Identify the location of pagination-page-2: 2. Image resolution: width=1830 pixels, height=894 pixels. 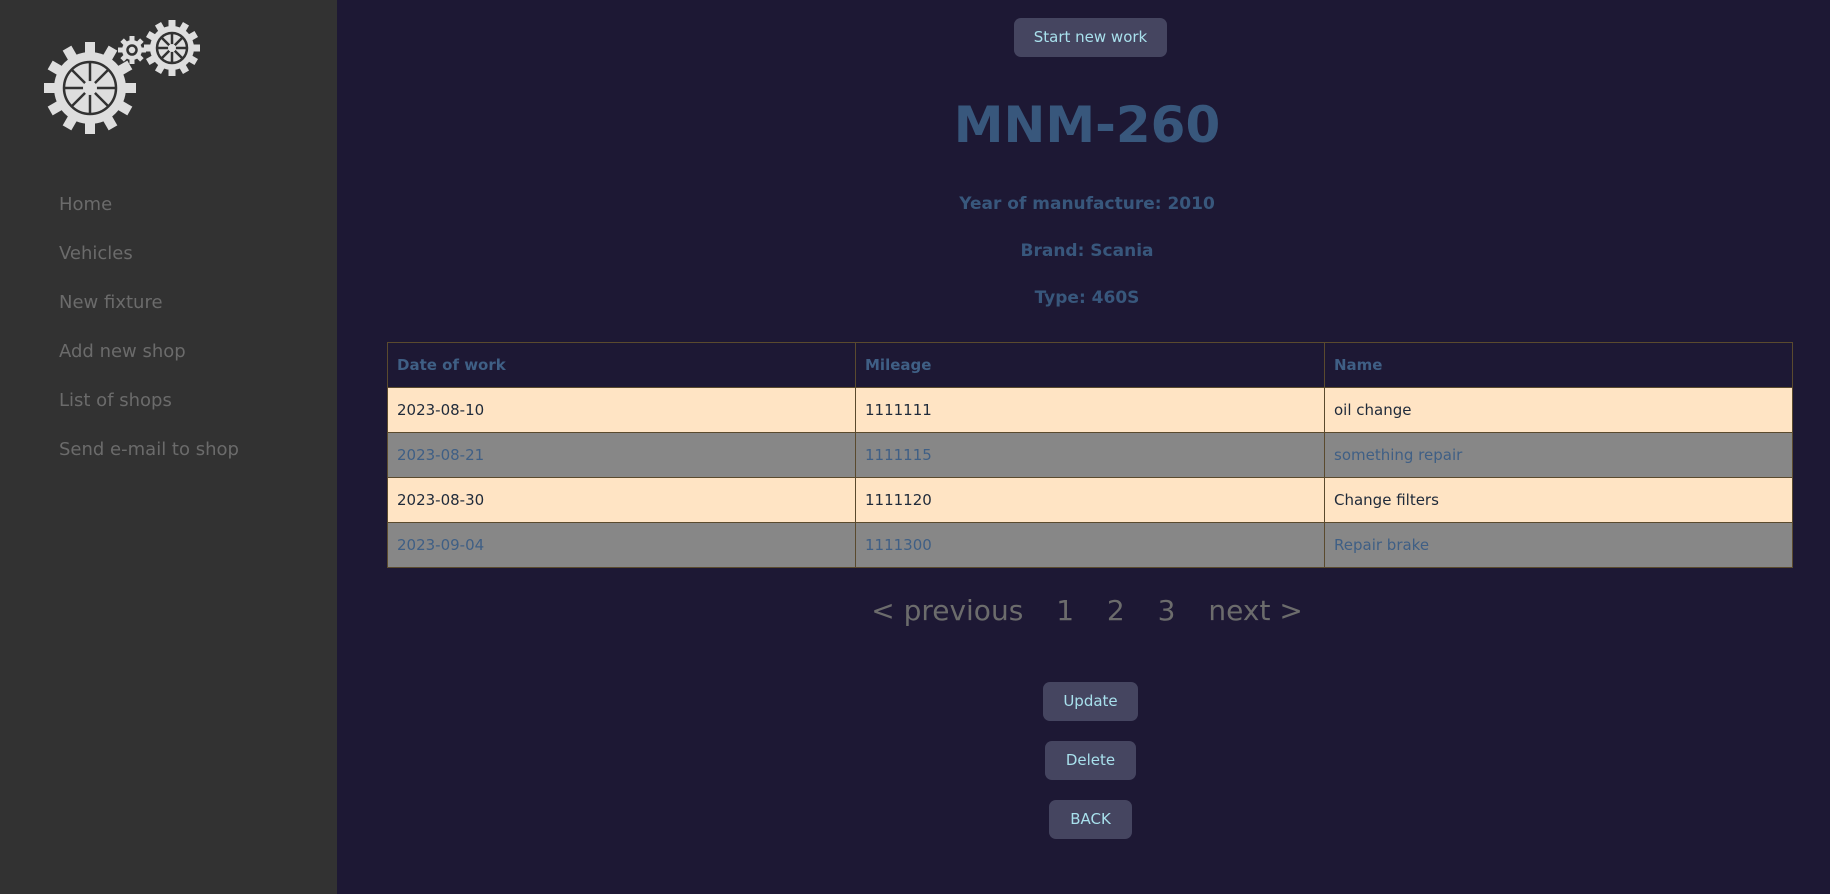
(1116, 610).